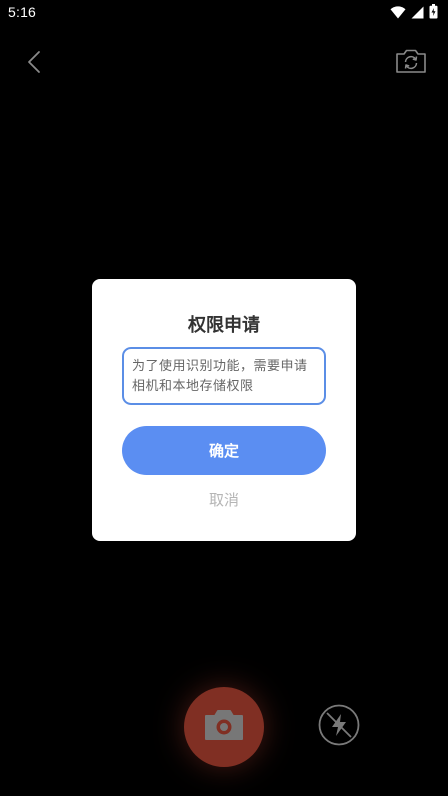 The image size is (448, 796). What do you see at coordinates (224, 13) in the screenshot?
I see `status-bar: 5:16` at bounding box center [224, 13].